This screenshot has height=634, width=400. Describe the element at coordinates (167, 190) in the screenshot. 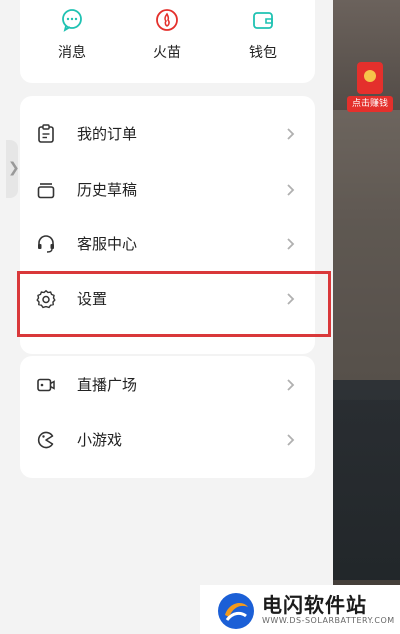

I see `menu-item-drafts: 历史草稿` at that location.